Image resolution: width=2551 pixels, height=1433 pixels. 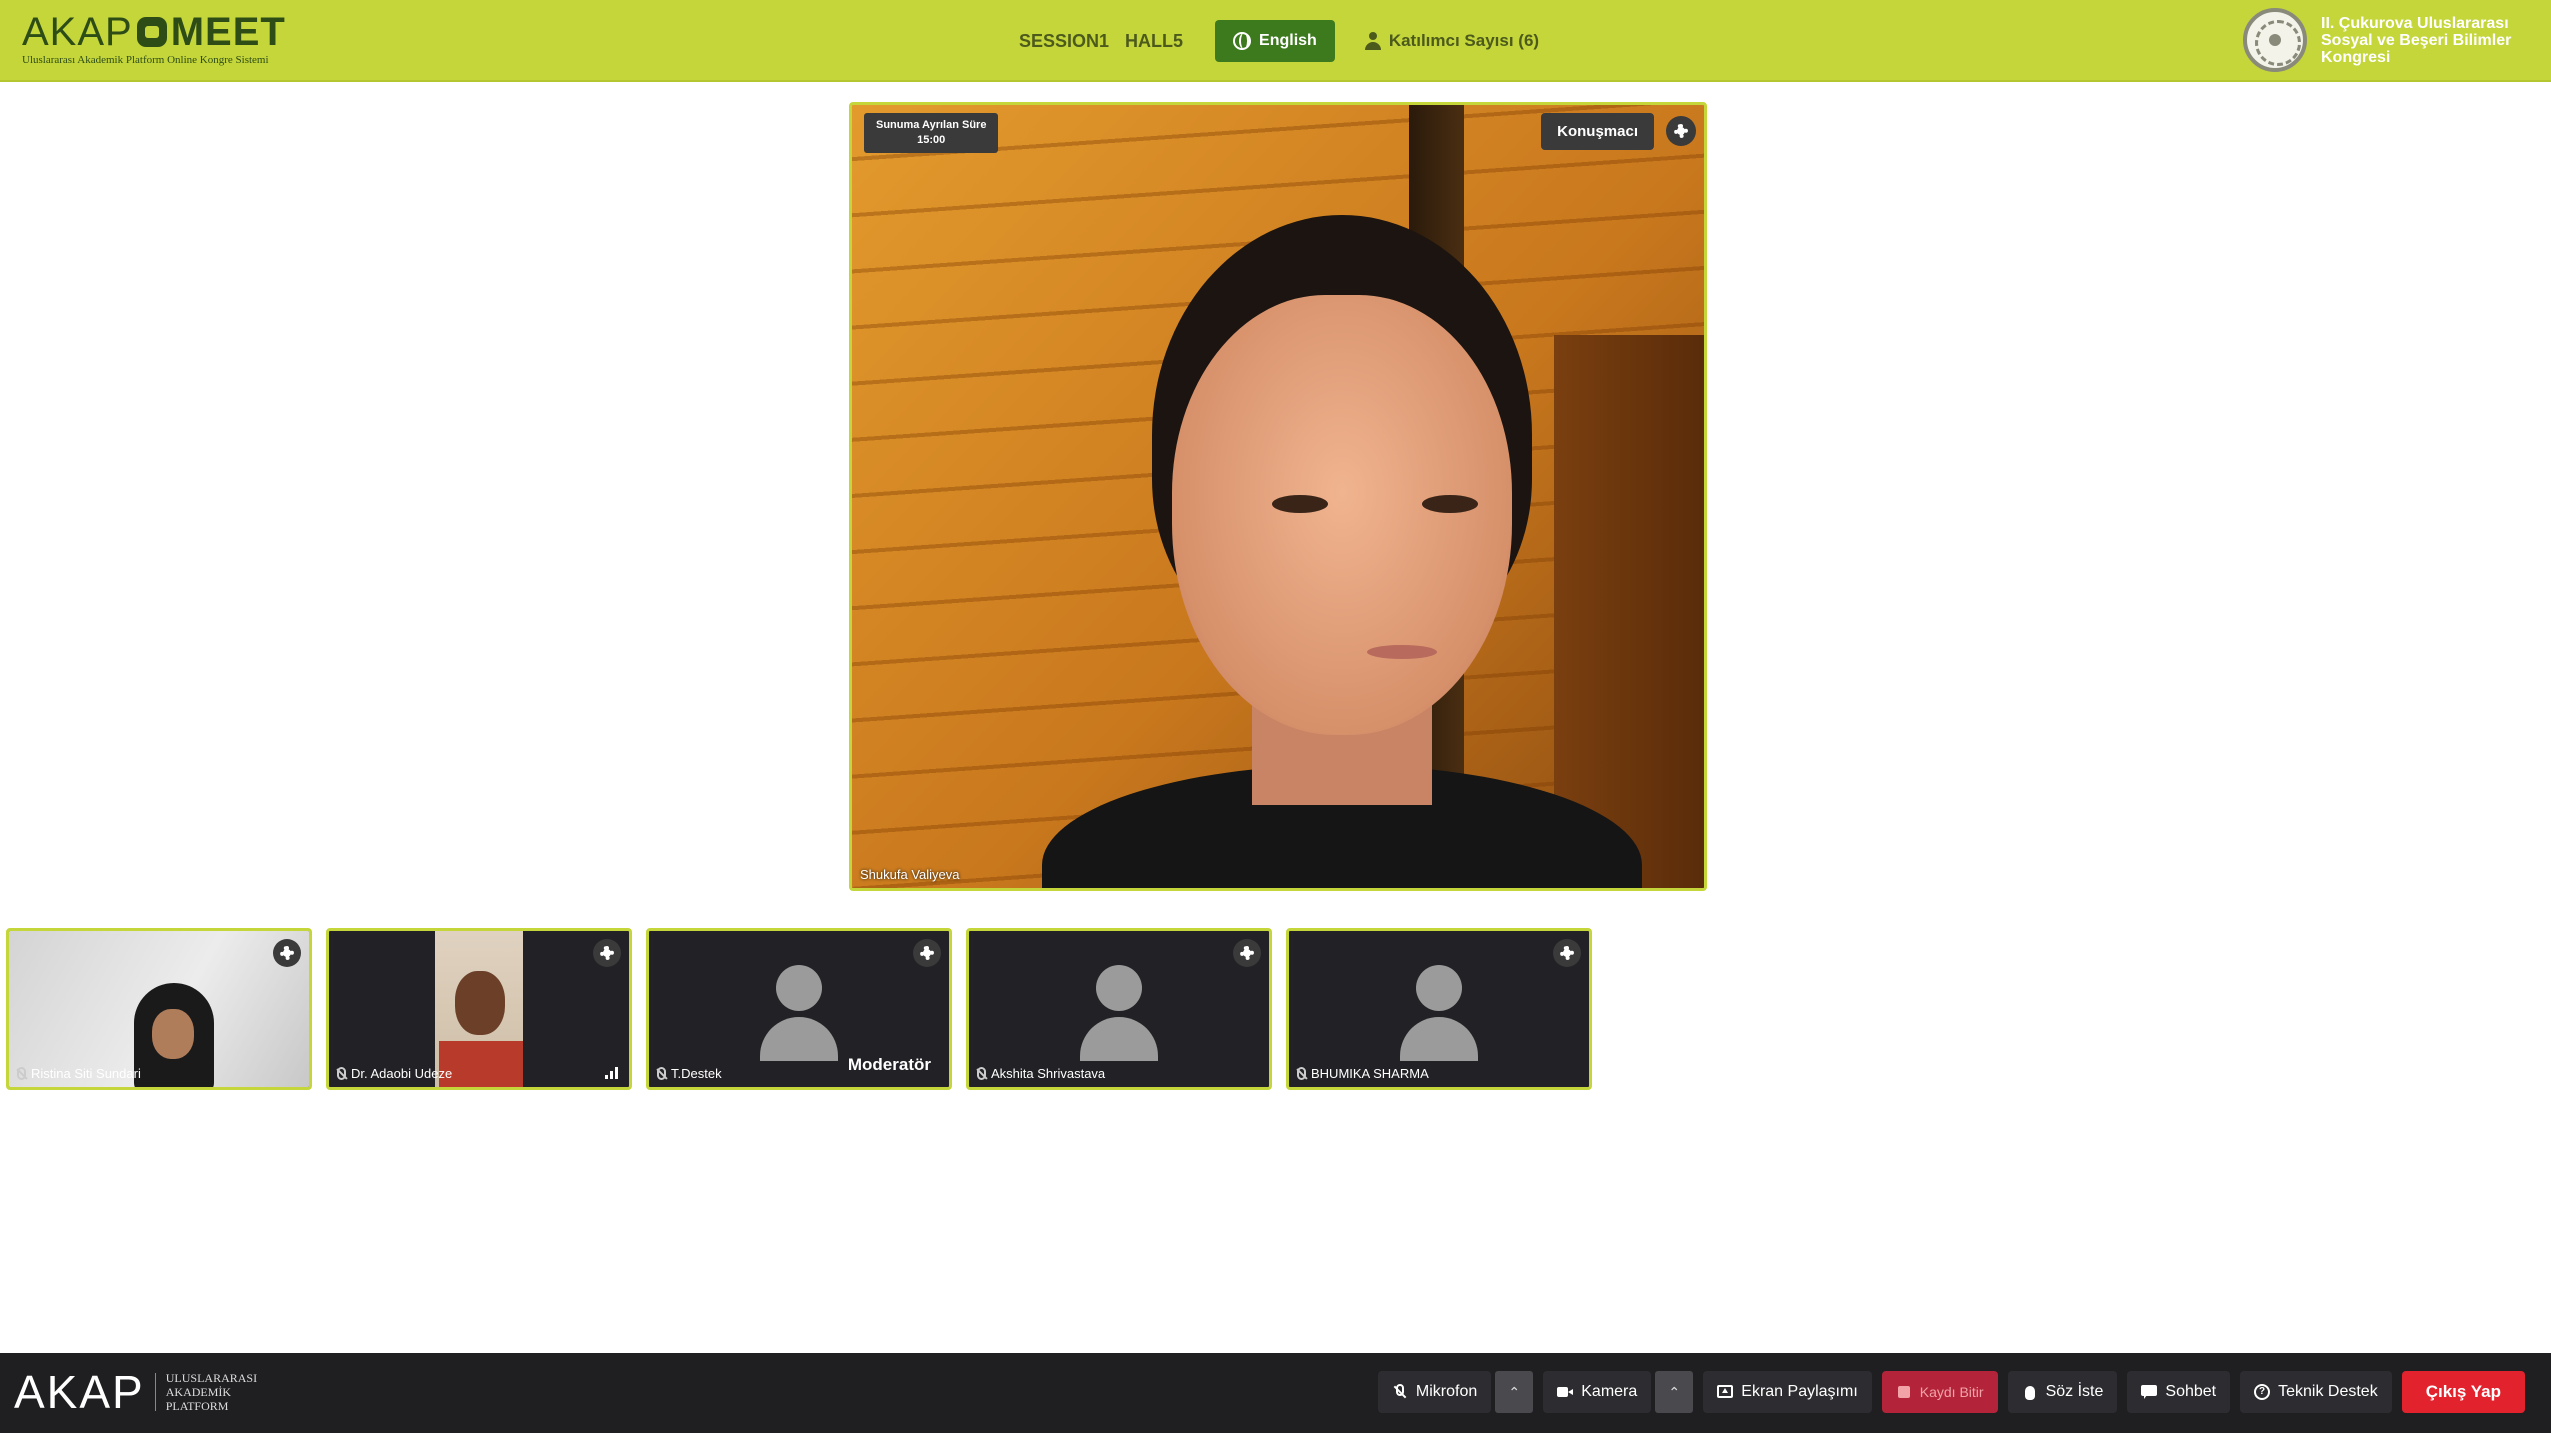 I want to click on camera-label: Kamera, so click(x=1609, y=1391).